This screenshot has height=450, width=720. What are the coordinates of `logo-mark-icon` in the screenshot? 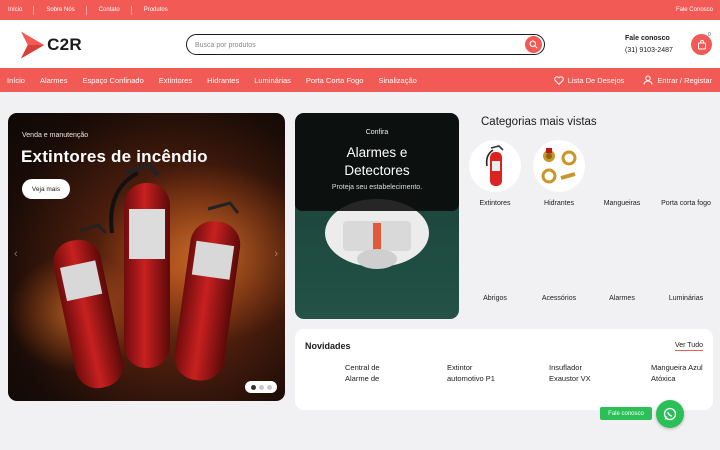 It's located at (32, 44).